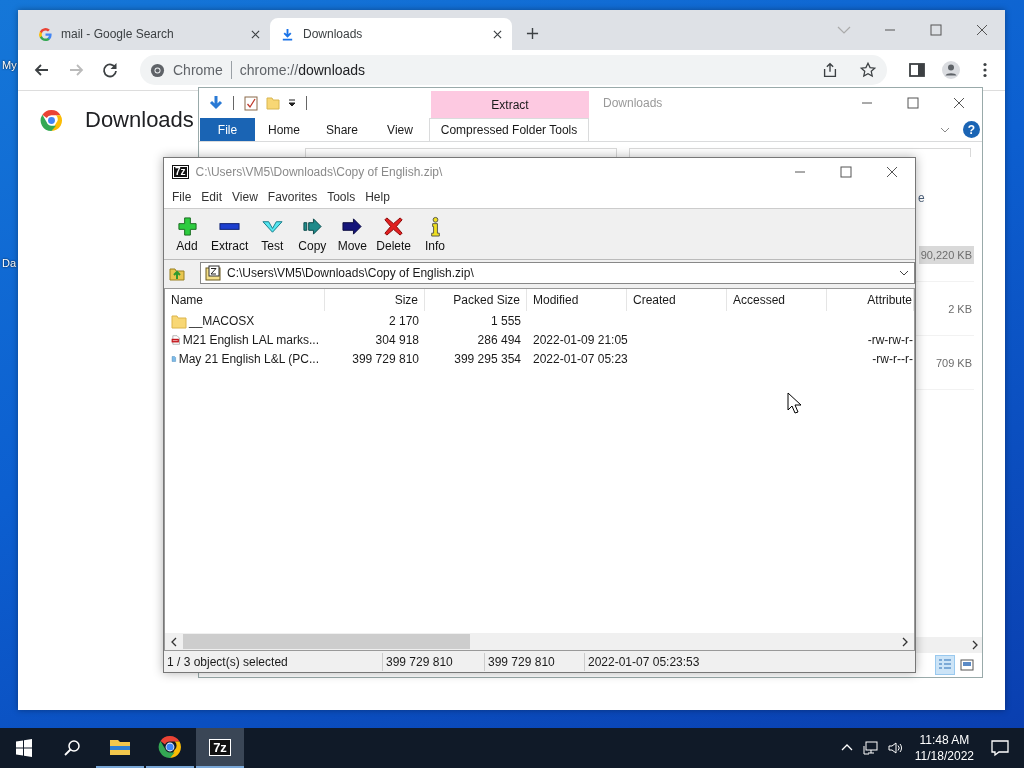  What do you see at coordinates (633, 103) in the screenshot?
I see `window-title: Downloads` at bounding box center [633, 103].